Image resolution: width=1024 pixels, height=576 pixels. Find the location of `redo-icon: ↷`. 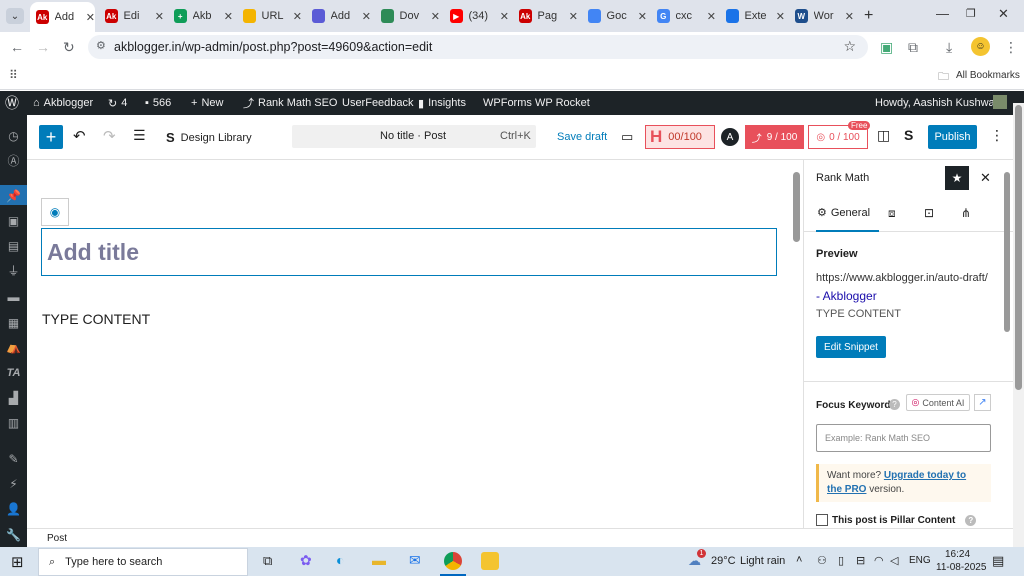

redo-icon: ↷ is located at coordinates (109, 136).